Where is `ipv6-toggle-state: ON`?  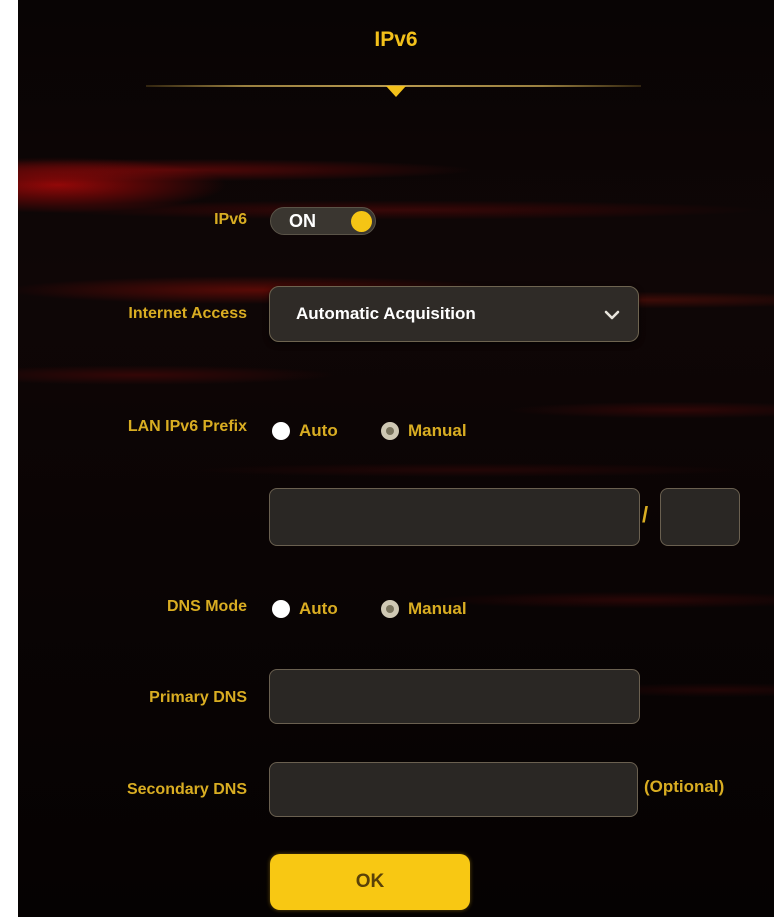
ipv6-toggle-state: ON is located at coordinates (302, 221).